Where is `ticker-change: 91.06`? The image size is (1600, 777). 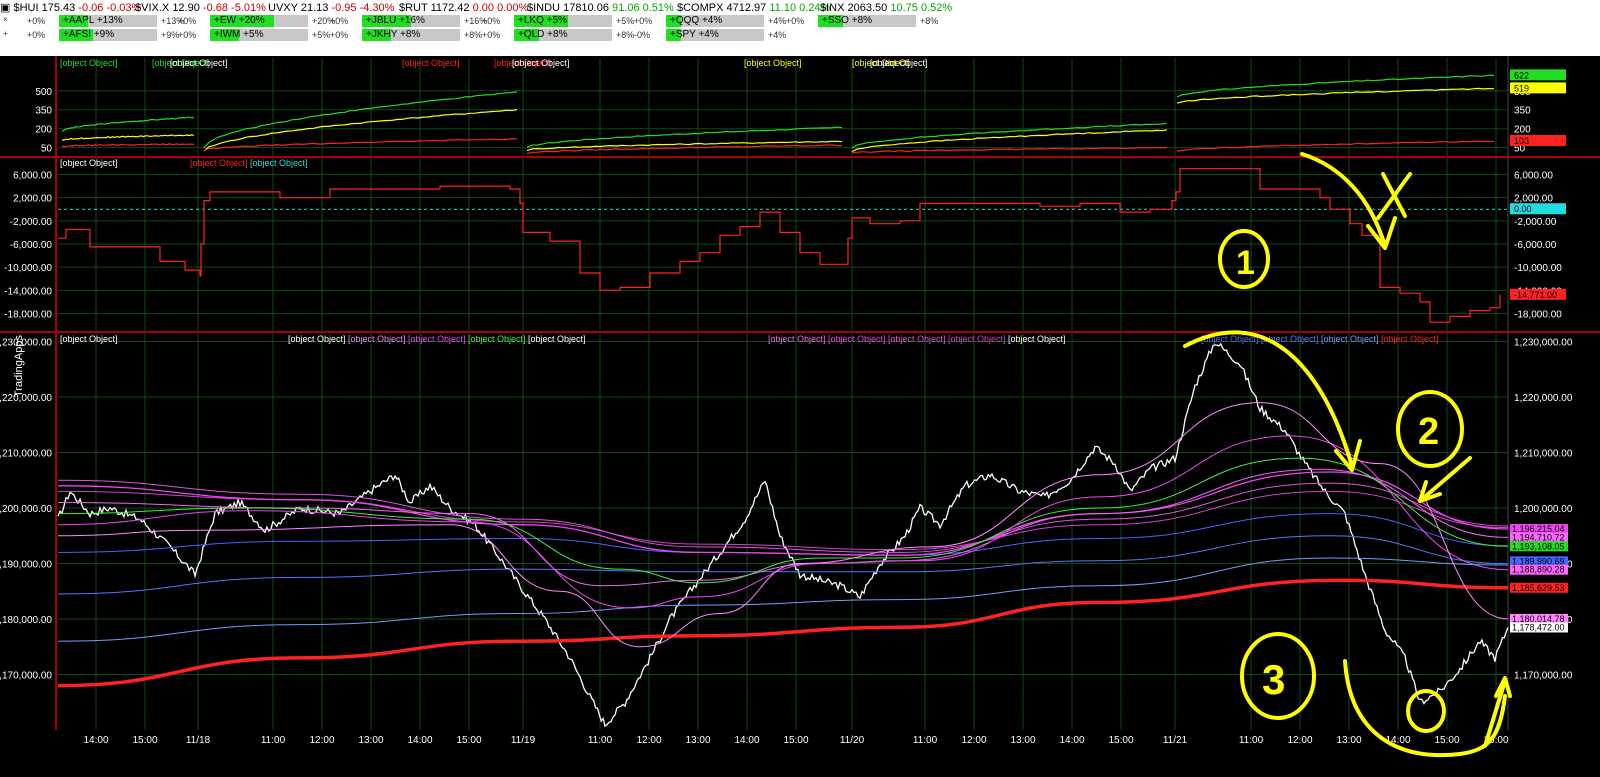
ticker-change: 91.06 is located at coordinates (626, 8).